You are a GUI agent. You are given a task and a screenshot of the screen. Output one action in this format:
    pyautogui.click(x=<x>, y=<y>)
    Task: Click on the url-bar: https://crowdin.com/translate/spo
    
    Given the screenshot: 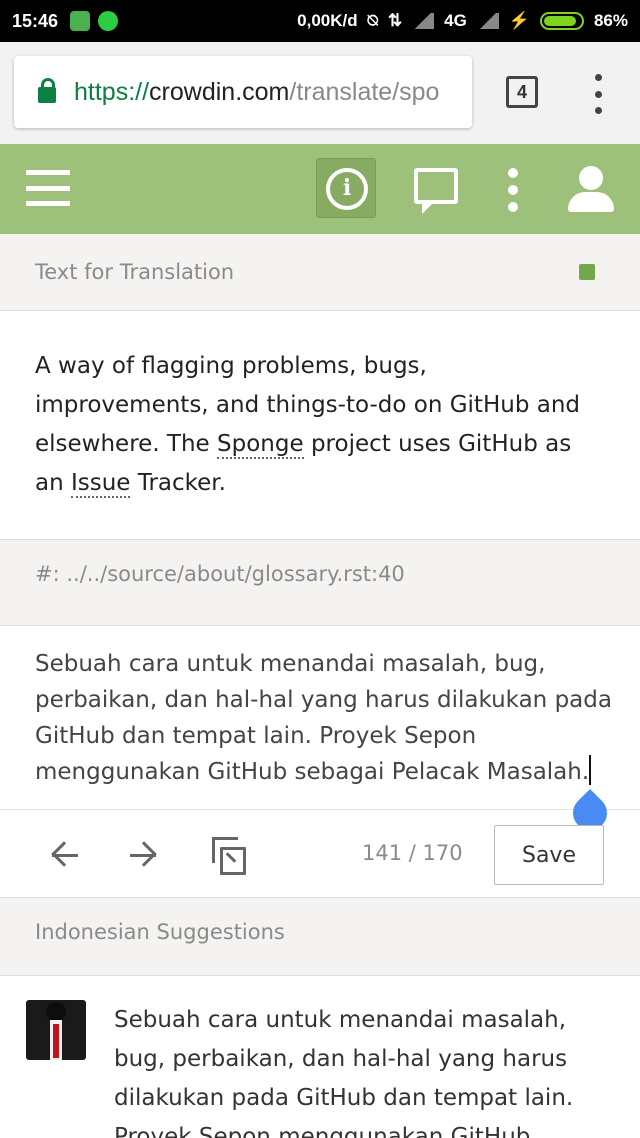 What is the action you would take?
    pyautogui.click(x=243, y=92)
    